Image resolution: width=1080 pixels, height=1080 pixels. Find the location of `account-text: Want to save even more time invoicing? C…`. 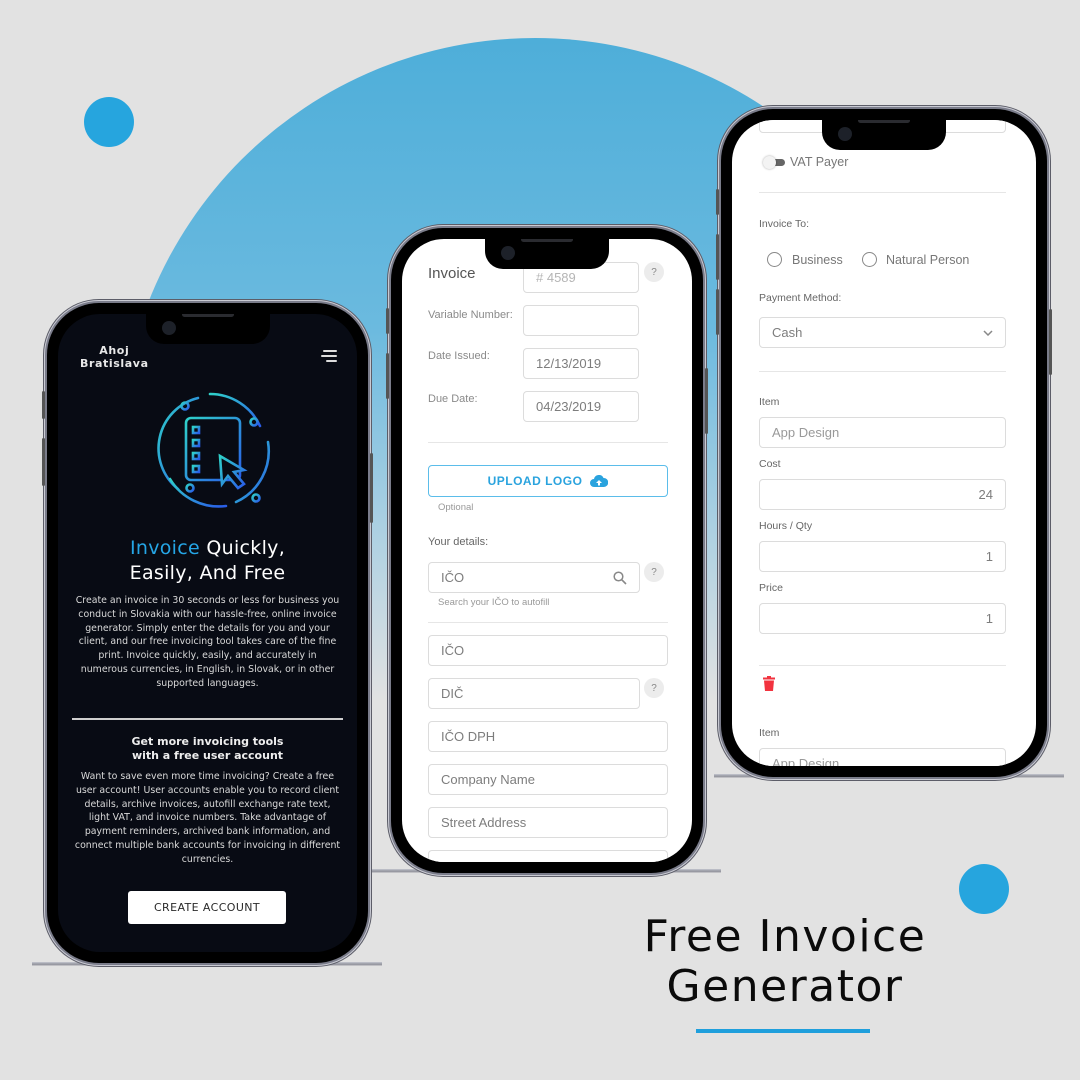

account-text: Want to save even more time invoicing? C… is located at coordinates (207, 818).